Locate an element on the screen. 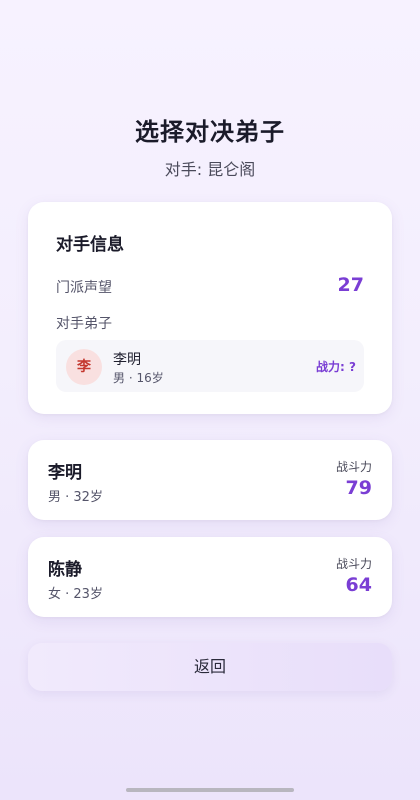 This screenshot has width=420, height=800. back-button: 返回 is located at coordinates (210, 667).